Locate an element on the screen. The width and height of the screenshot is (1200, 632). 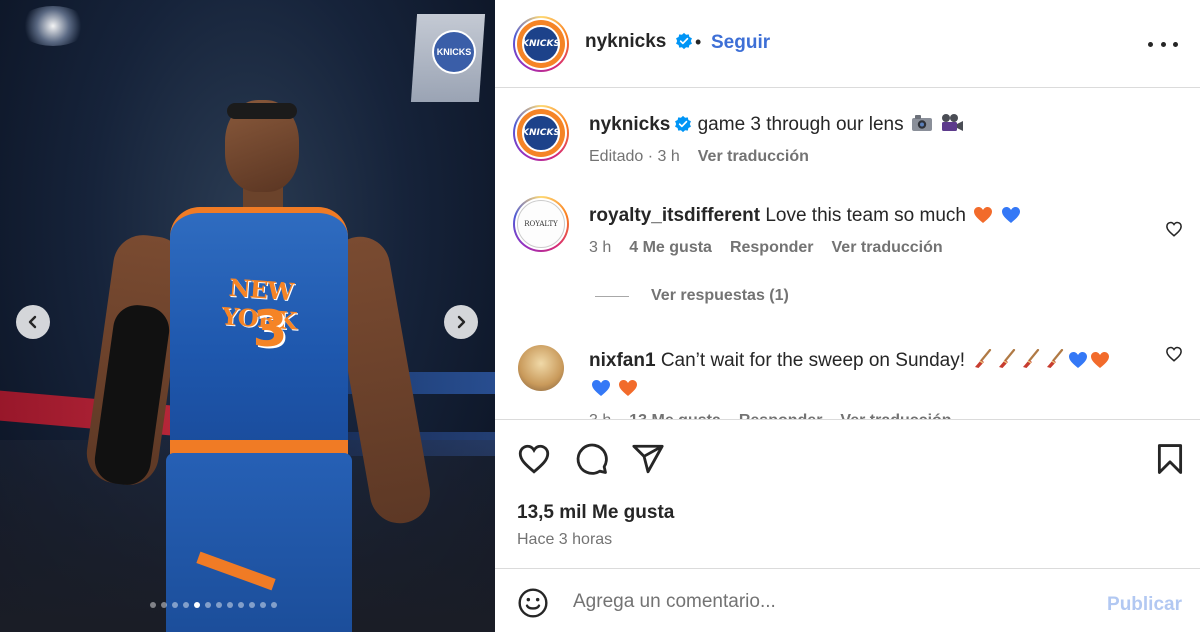
banner-logo: KNICKS is located at coordinates (454, 52).